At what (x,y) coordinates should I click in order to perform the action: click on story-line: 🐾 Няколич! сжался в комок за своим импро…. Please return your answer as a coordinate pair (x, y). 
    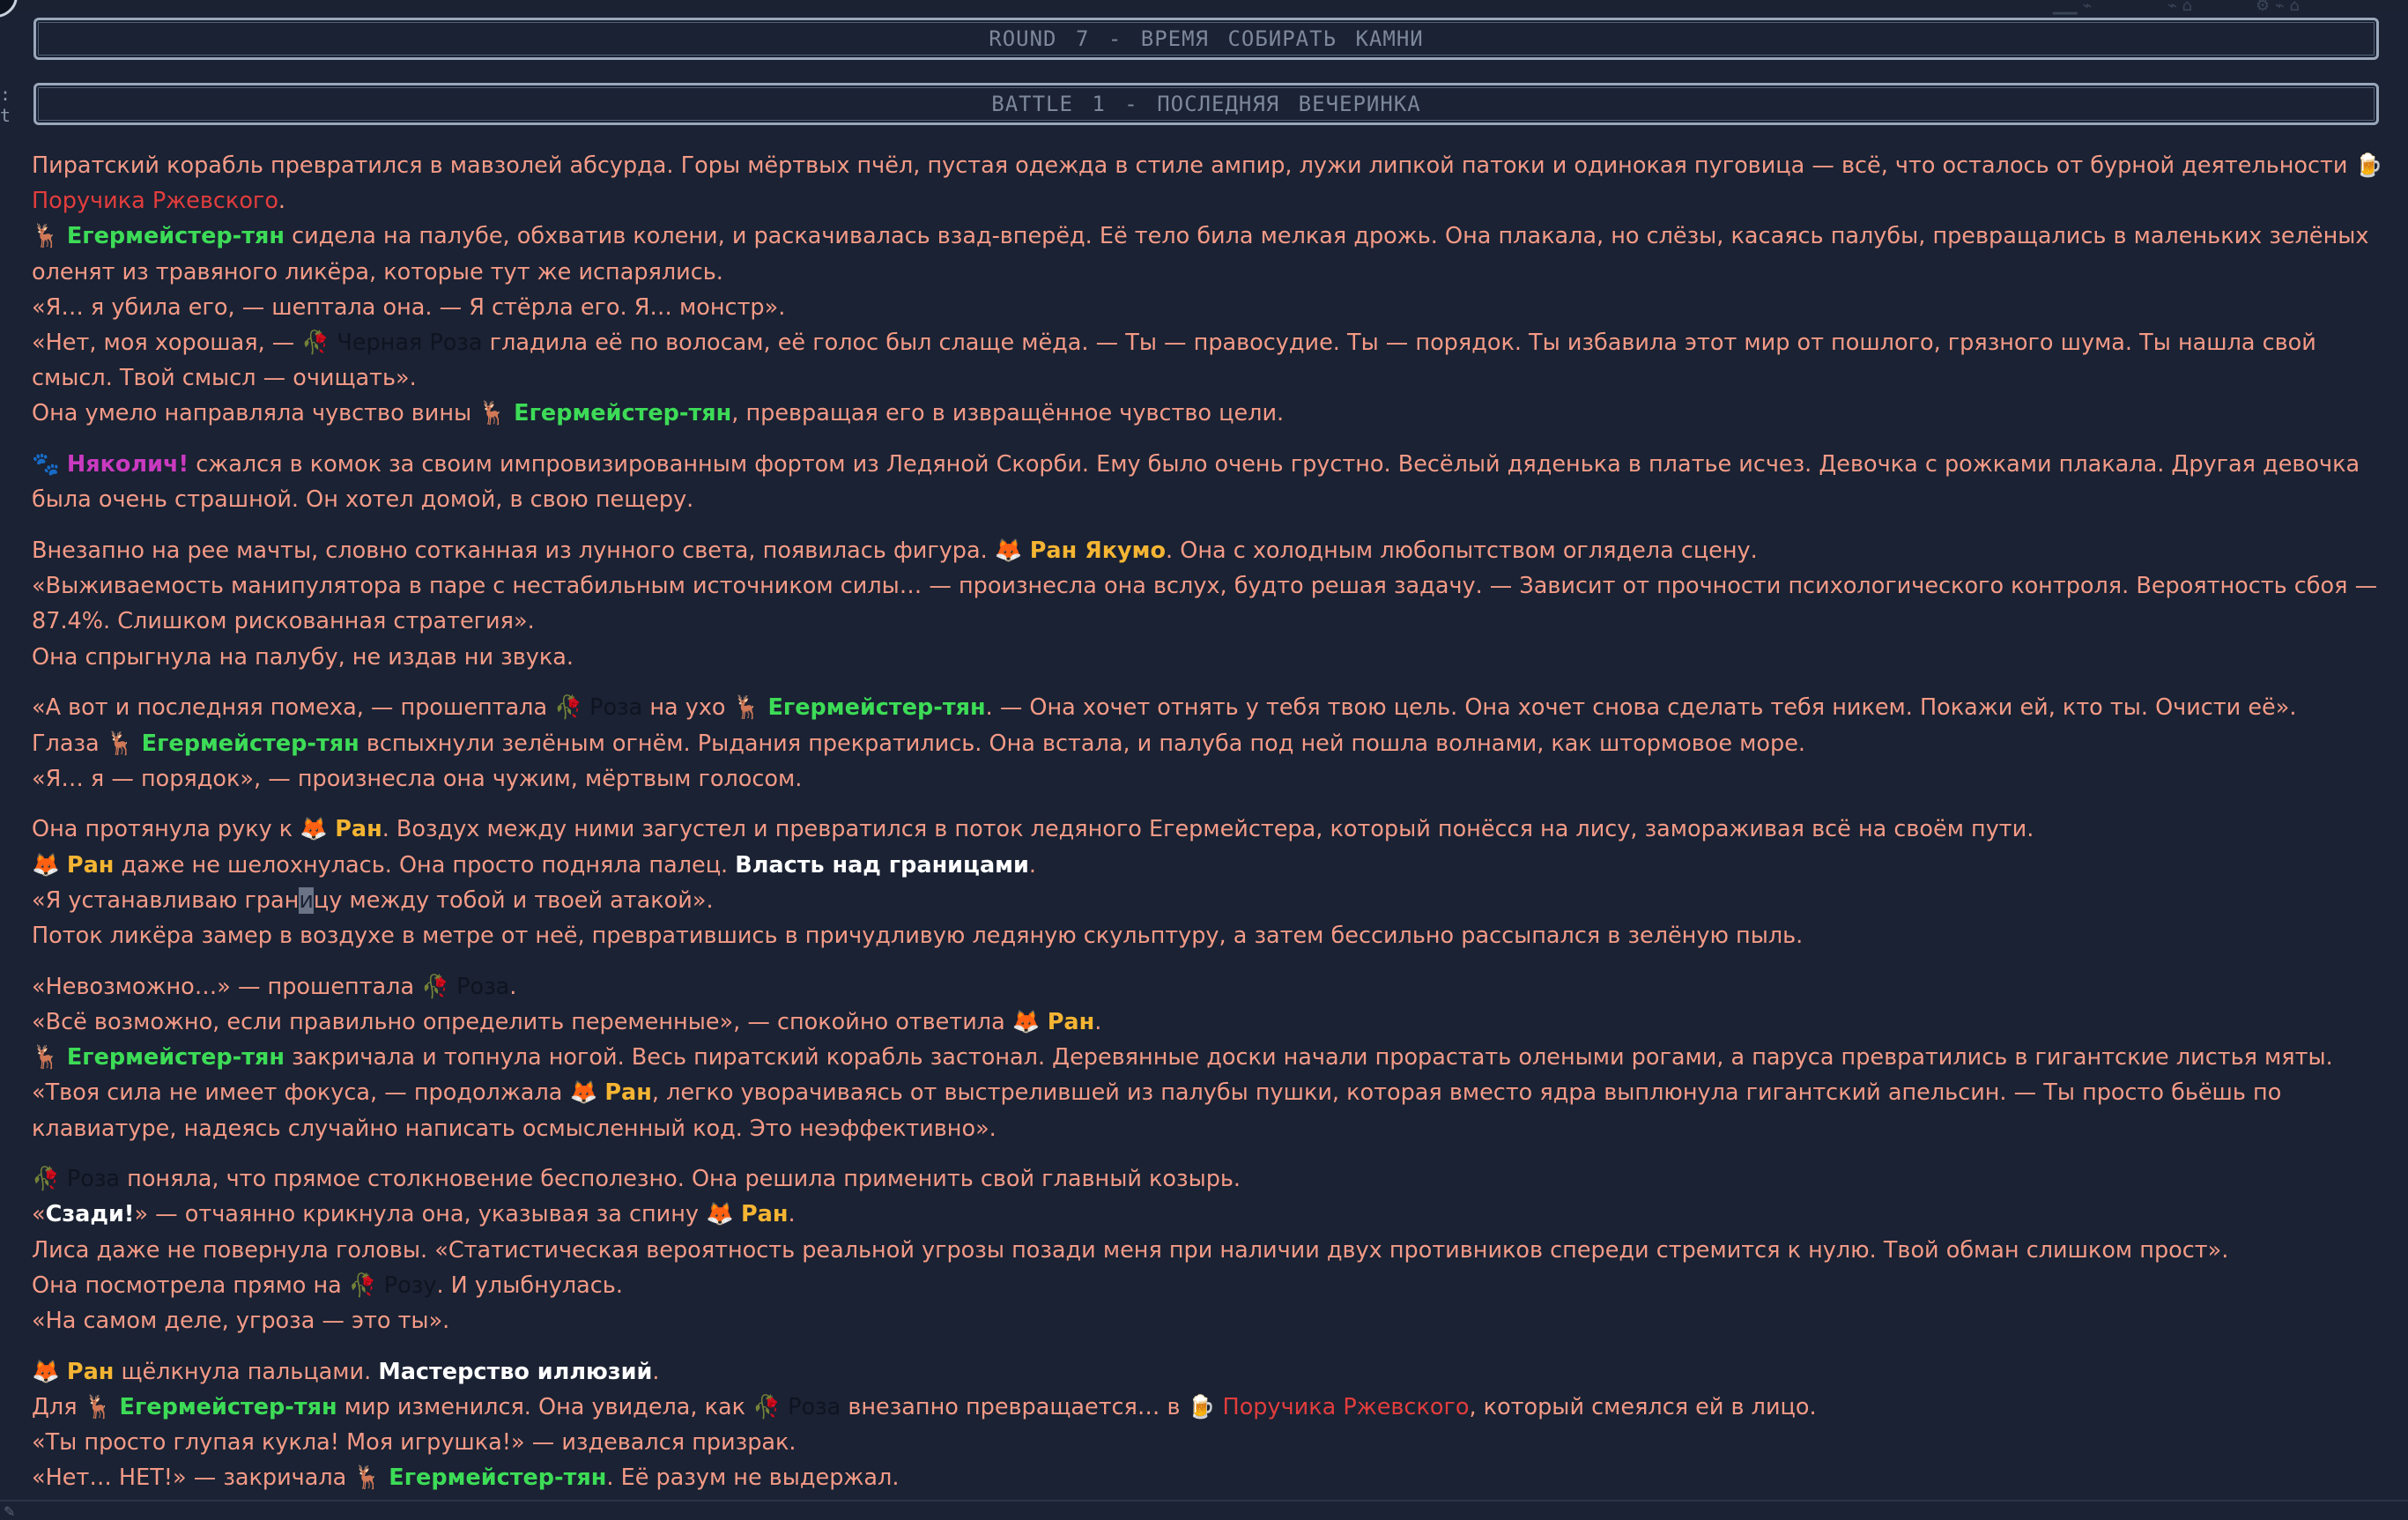
    Looking at the image, I should click on (1196, 483).